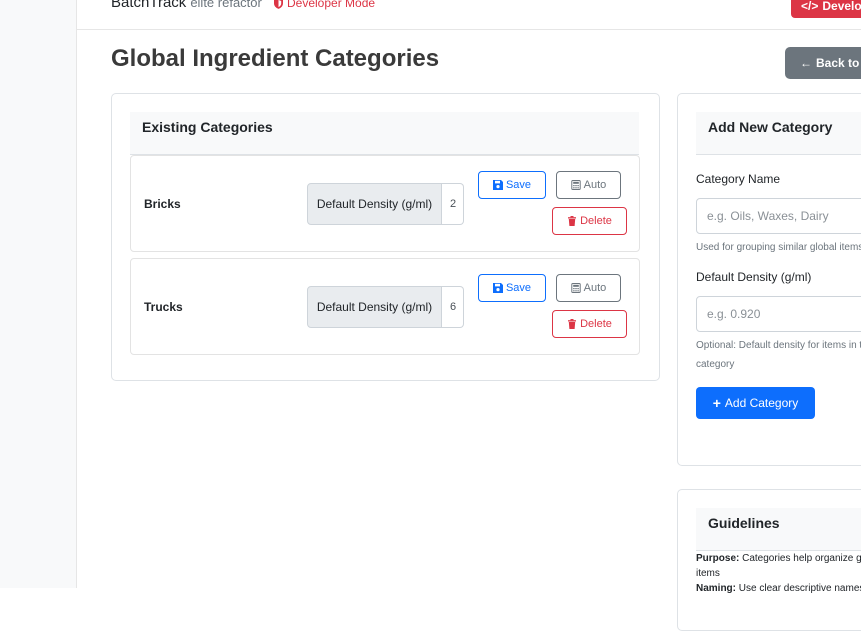 The height and width of the screenshot is (631, 861). I want to click on category-name-input: e.g. Oils, Waxes, Dairy, so click(778, 216).